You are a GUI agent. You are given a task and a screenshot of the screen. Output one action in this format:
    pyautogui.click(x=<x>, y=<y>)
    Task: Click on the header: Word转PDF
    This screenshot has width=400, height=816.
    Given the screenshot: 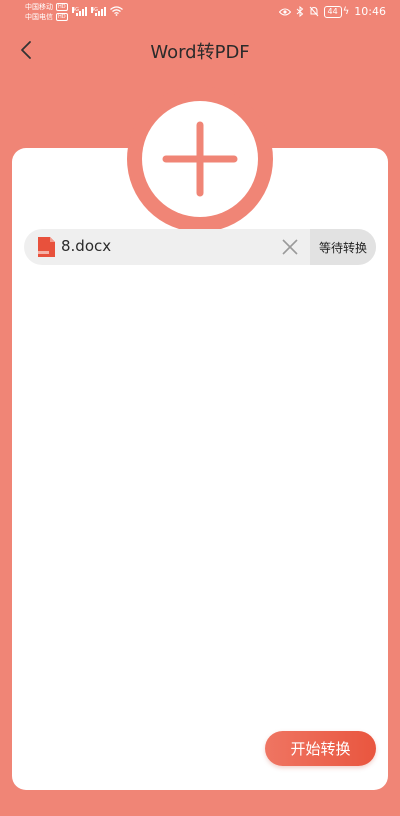 What is the action you would take?
    pyautogui.click(x=200, y=50)
    